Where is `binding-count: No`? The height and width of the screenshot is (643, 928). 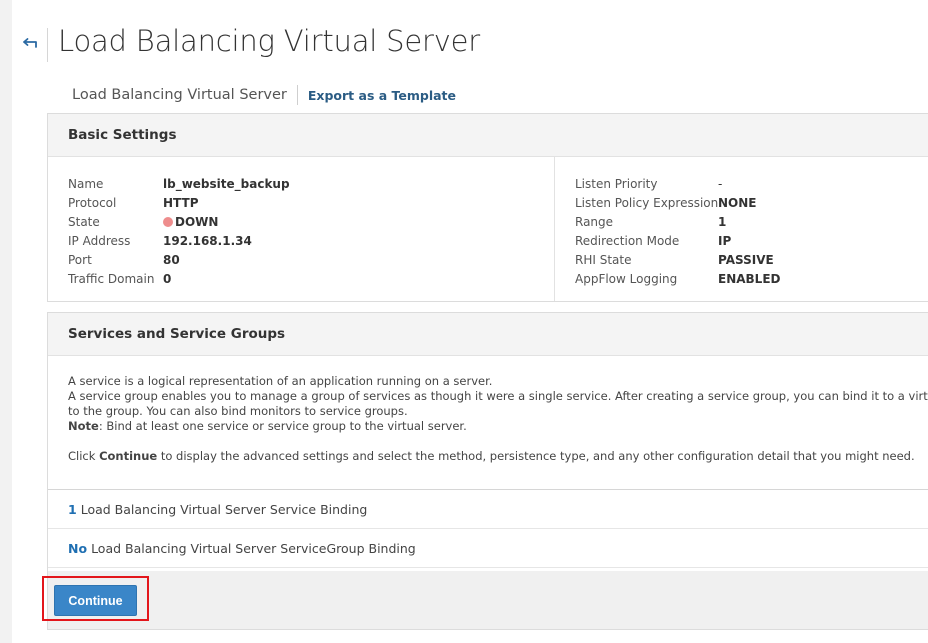 binding-count: No is located at coordinates (78, 548).